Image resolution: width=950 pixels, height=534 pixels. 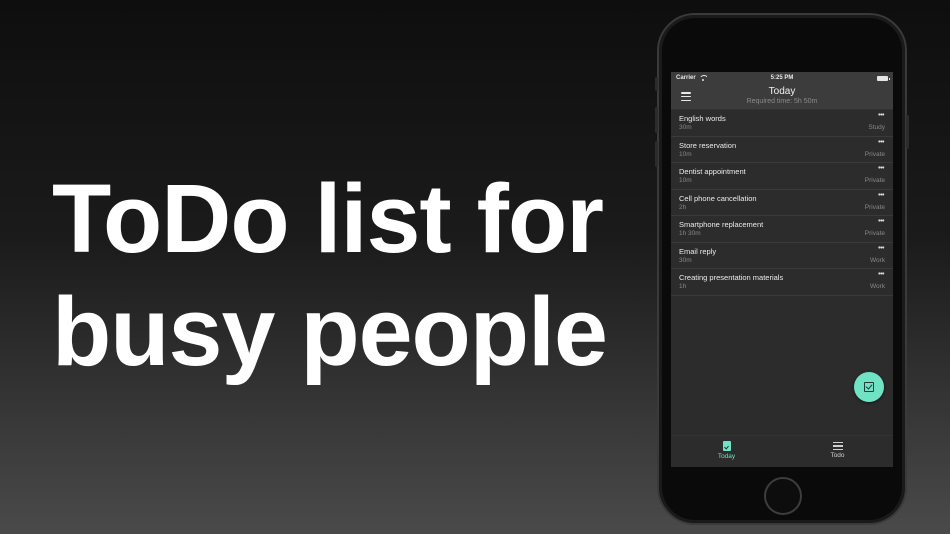 What do you see at coordinates (656, 120) in the screenshot?
I see `volume-up-button` at bounding box center [656, 120].